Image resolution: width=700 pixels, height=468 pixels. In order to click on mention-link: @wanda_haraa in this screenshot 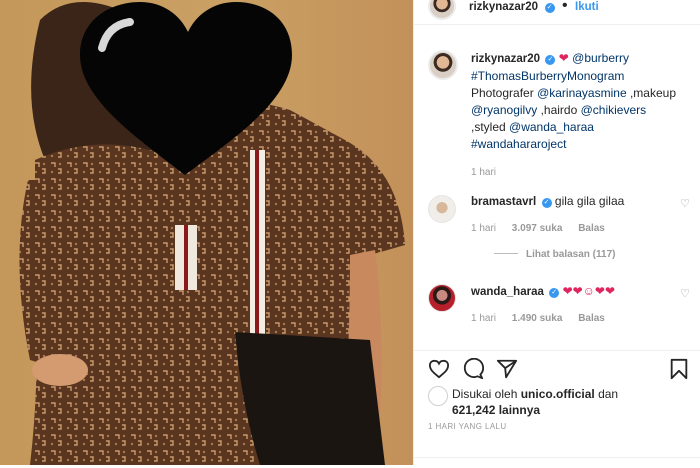, I will do `click(551, 127)`.